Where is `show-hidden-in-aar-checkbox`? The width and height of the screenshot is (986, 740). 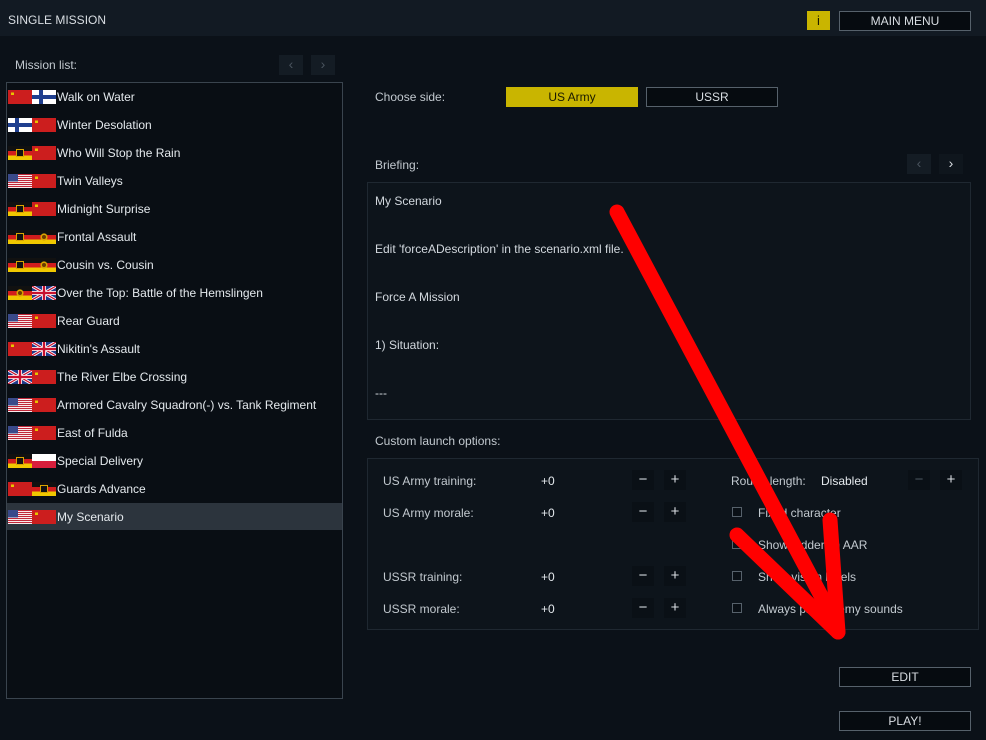
show-hidden-in-aar-checkbox is located at coordinates (737, 544).